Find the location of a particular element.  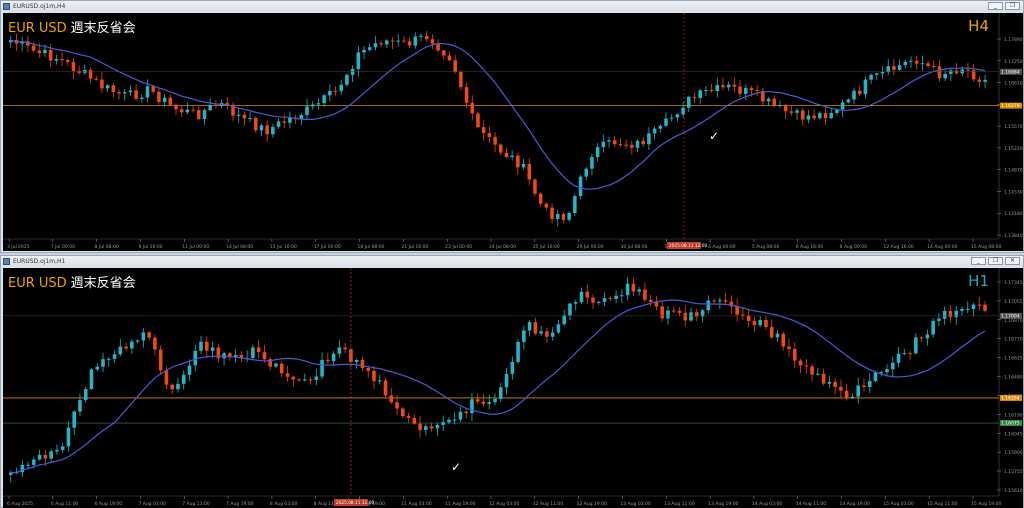

price-axis-label: 1.16190 is located at coordinates (1013, 415).